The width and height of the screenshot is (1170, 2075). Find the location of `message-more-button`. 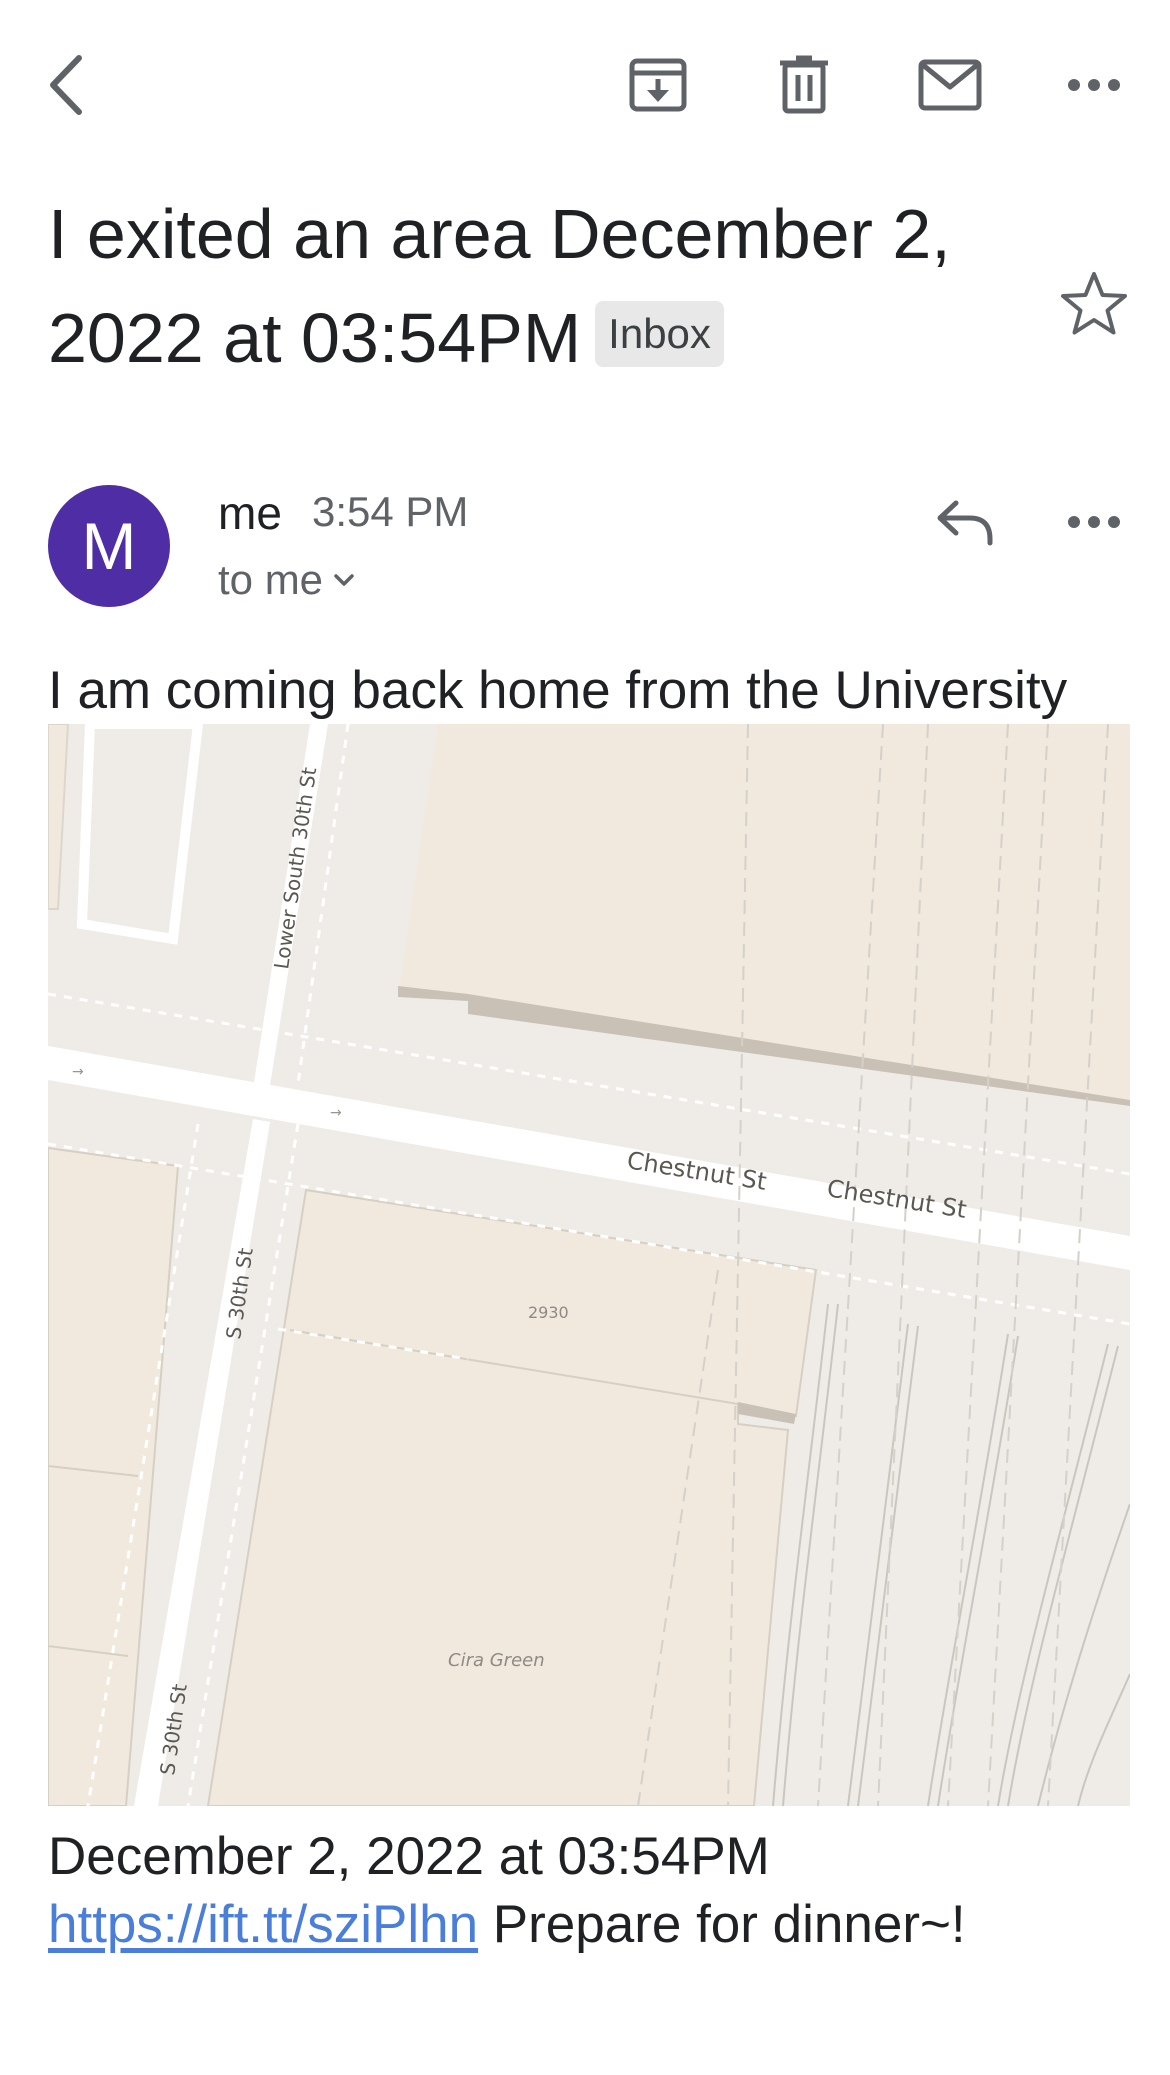

message-more-button is located at coordinates (1094, 522).